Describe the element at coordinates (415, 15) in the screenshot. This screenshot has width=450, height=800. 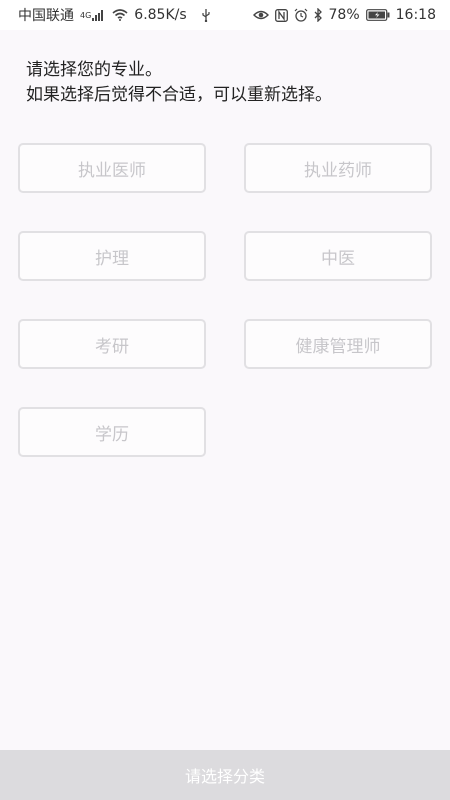
I see `clock-time: 16:18` at that location.